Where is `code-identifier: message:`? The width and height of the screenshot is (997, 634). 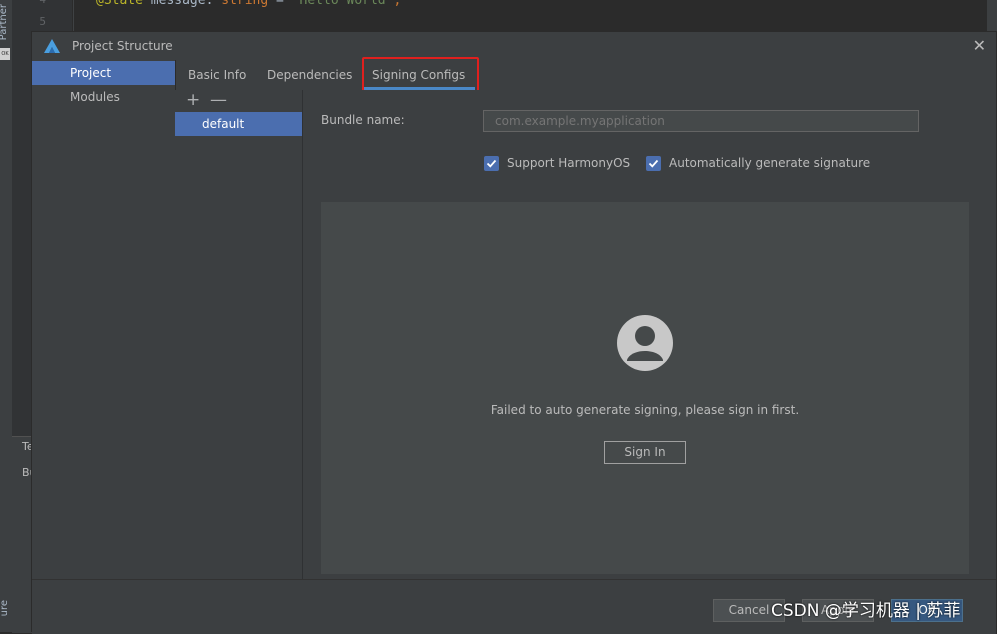
code-identifier: message: is located at coordinates (182, 4).